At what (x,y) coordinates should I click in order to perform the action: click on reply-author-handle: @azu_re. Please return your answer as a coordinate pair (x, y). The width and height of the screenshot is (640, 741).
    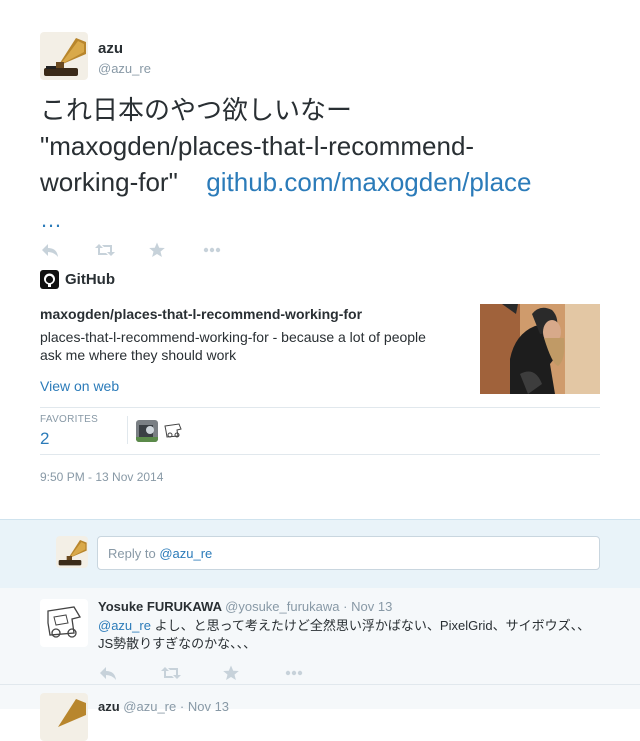
    Looking at the image, I should click on (149, 706).